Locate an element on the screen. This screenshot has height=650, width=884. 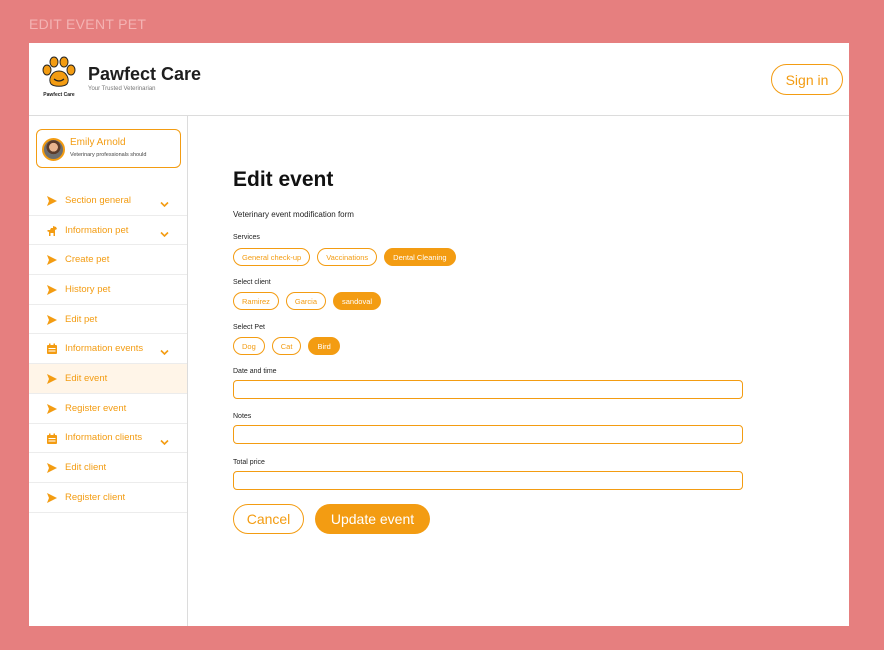
sidebar-item-section-general: Section general is located at coordinates (108, 201).